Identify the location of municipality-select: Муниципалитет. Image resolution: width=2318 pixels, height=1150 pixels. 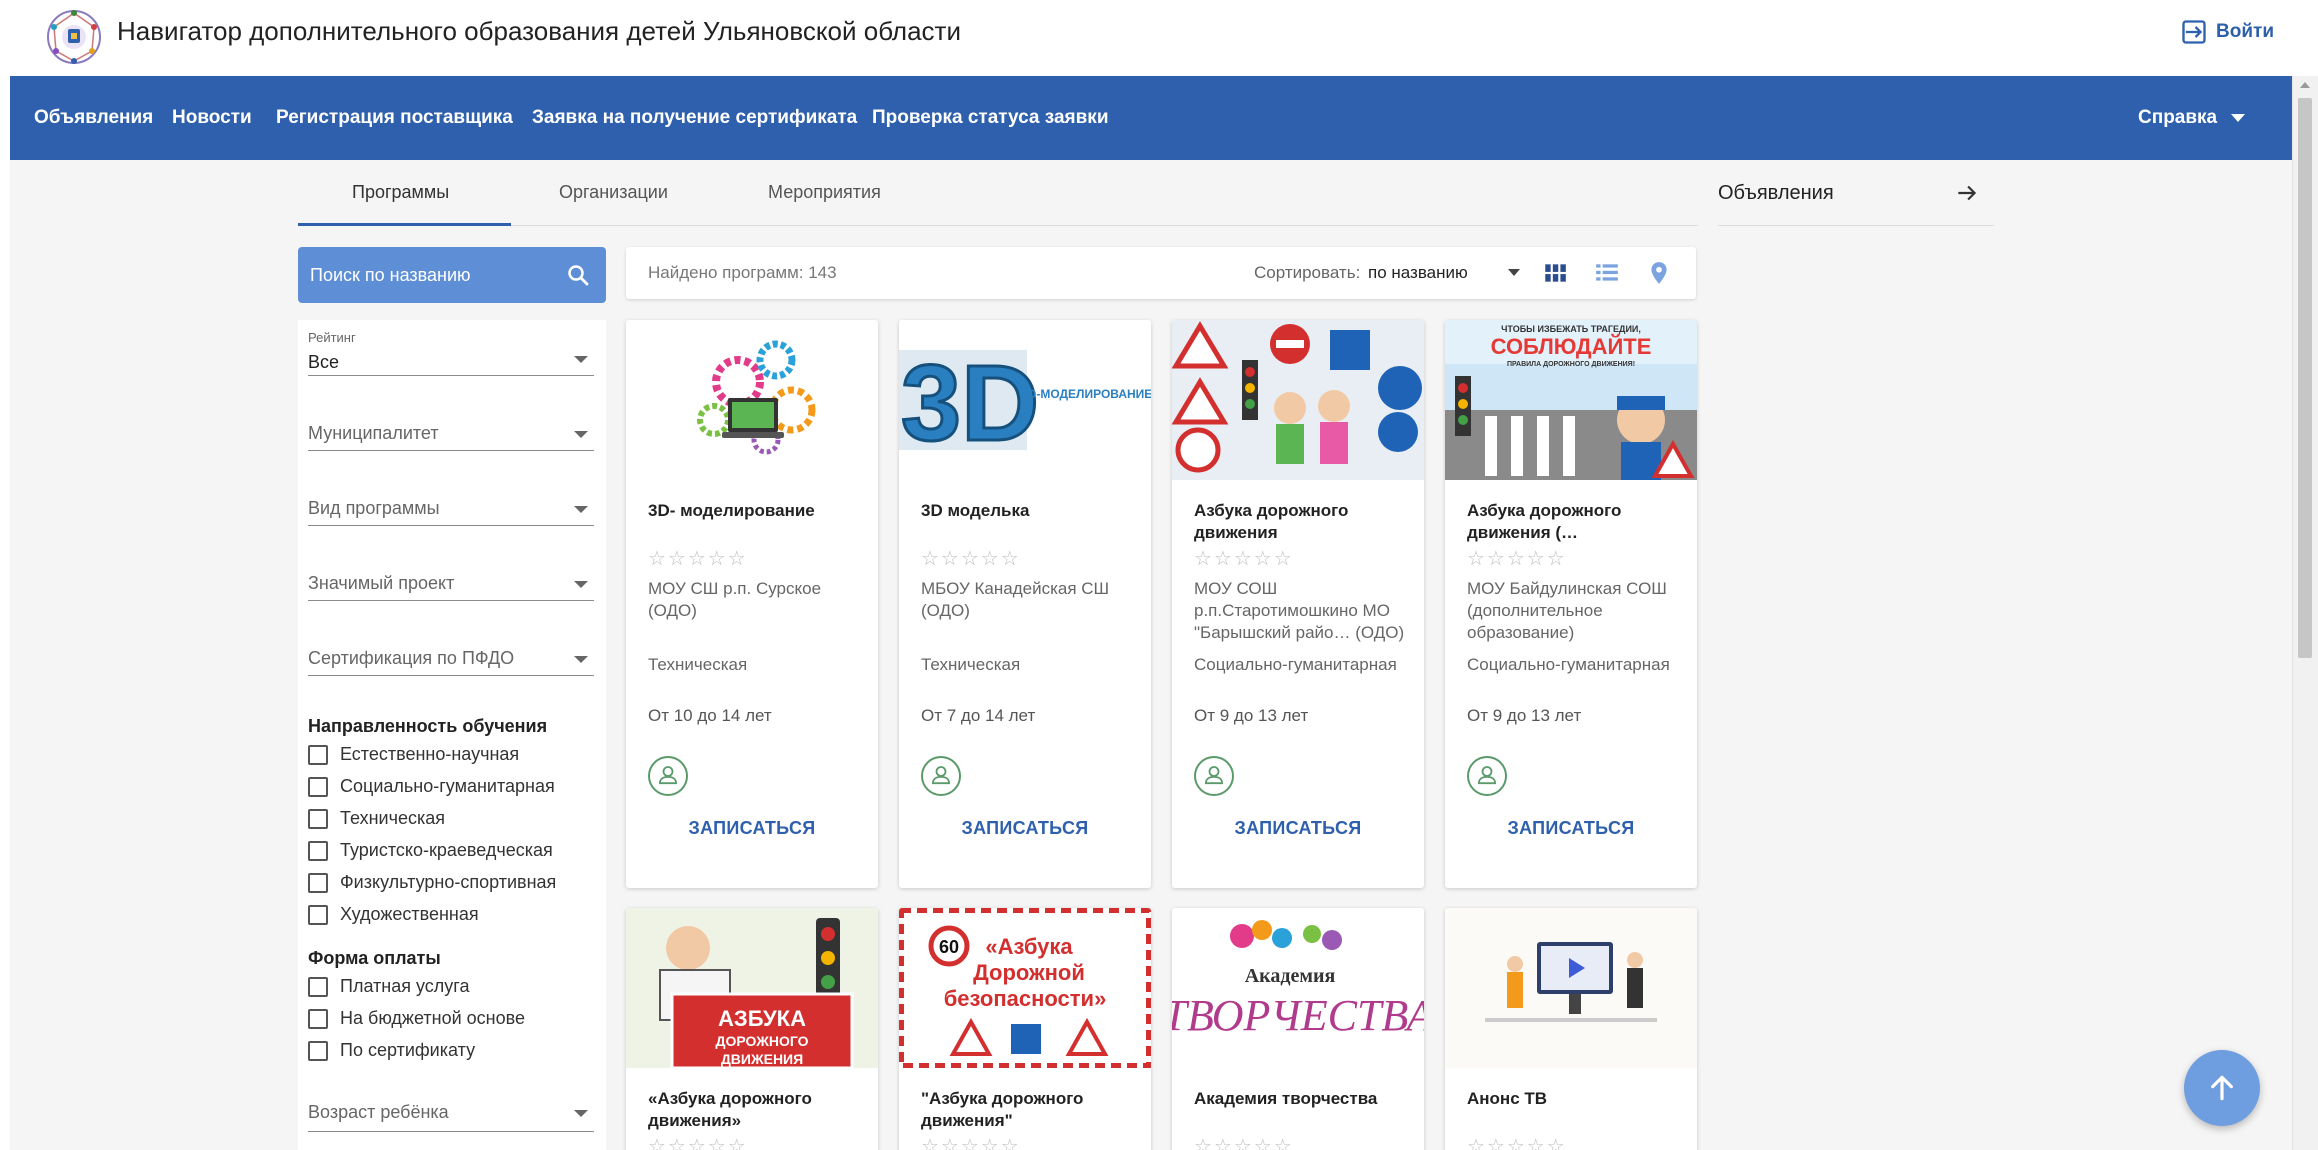
(451, 425).